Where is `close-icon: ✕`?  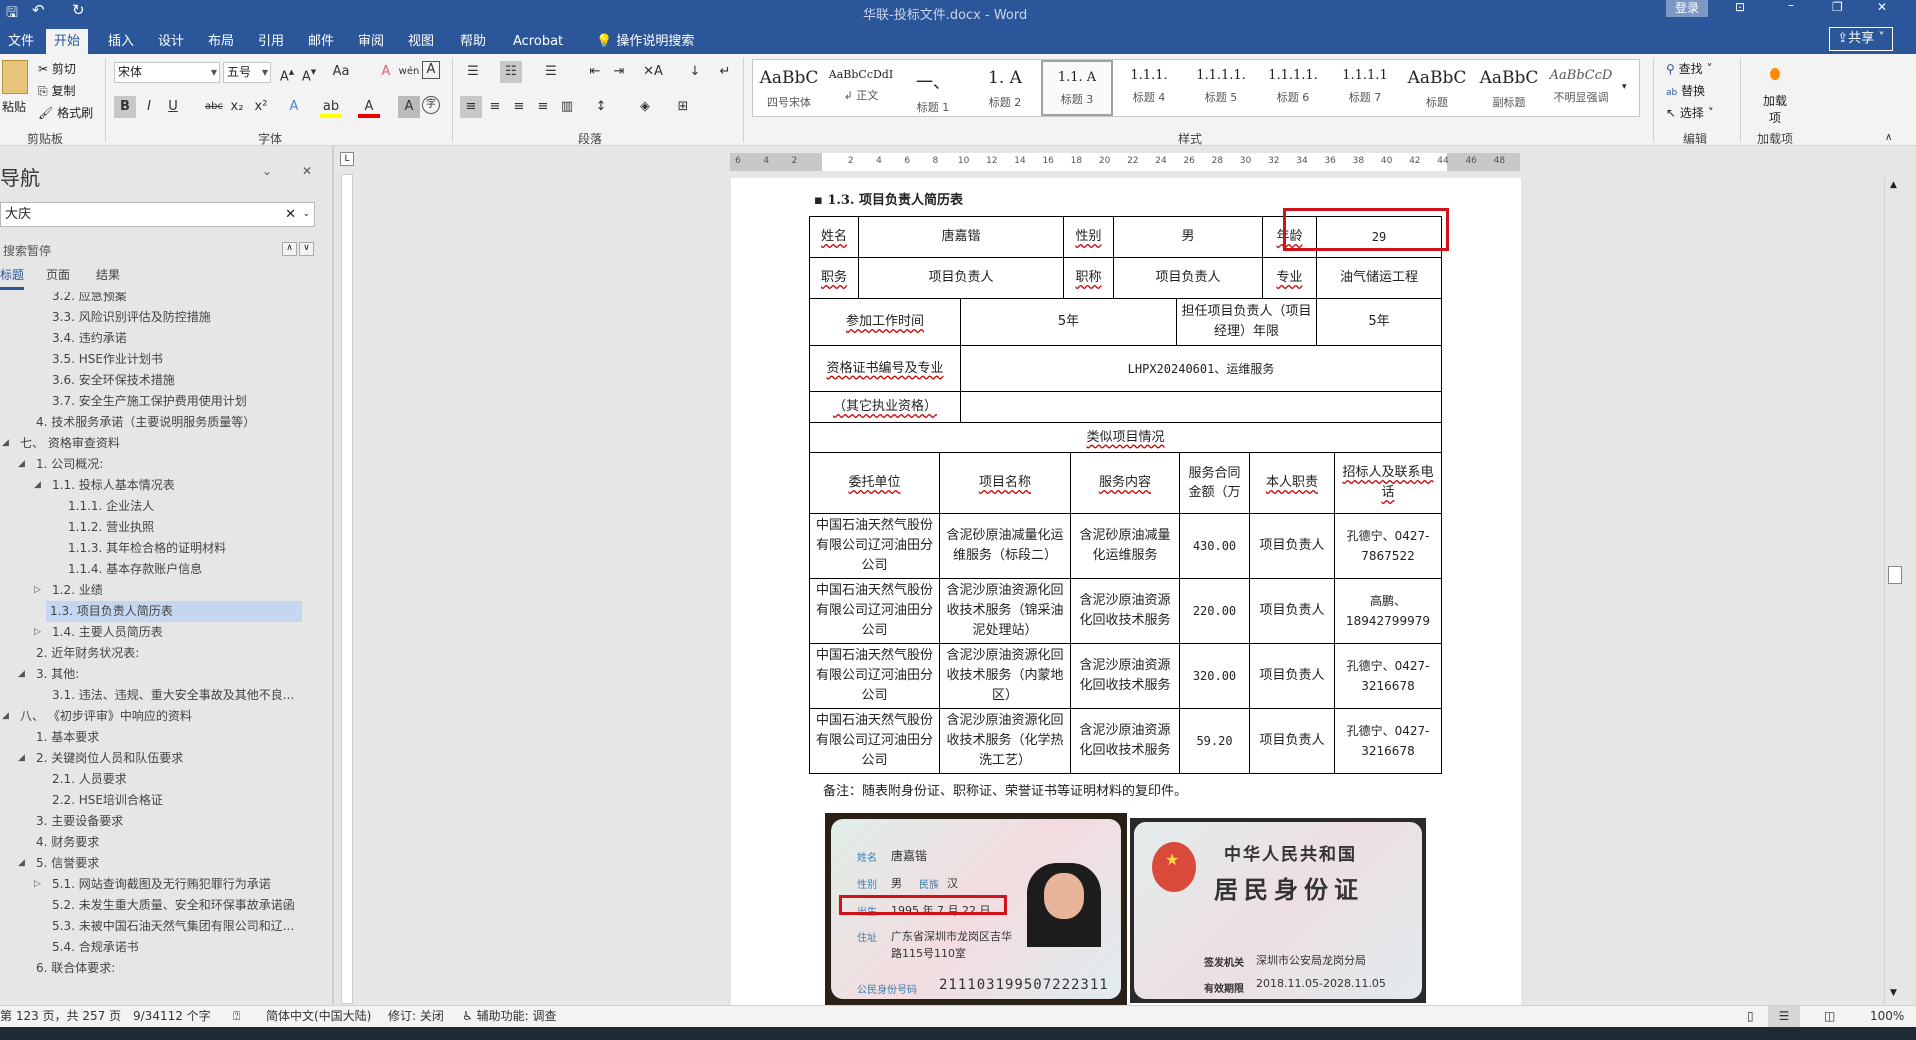 close-icon: ✕ is located at coordinates (1882, 7).